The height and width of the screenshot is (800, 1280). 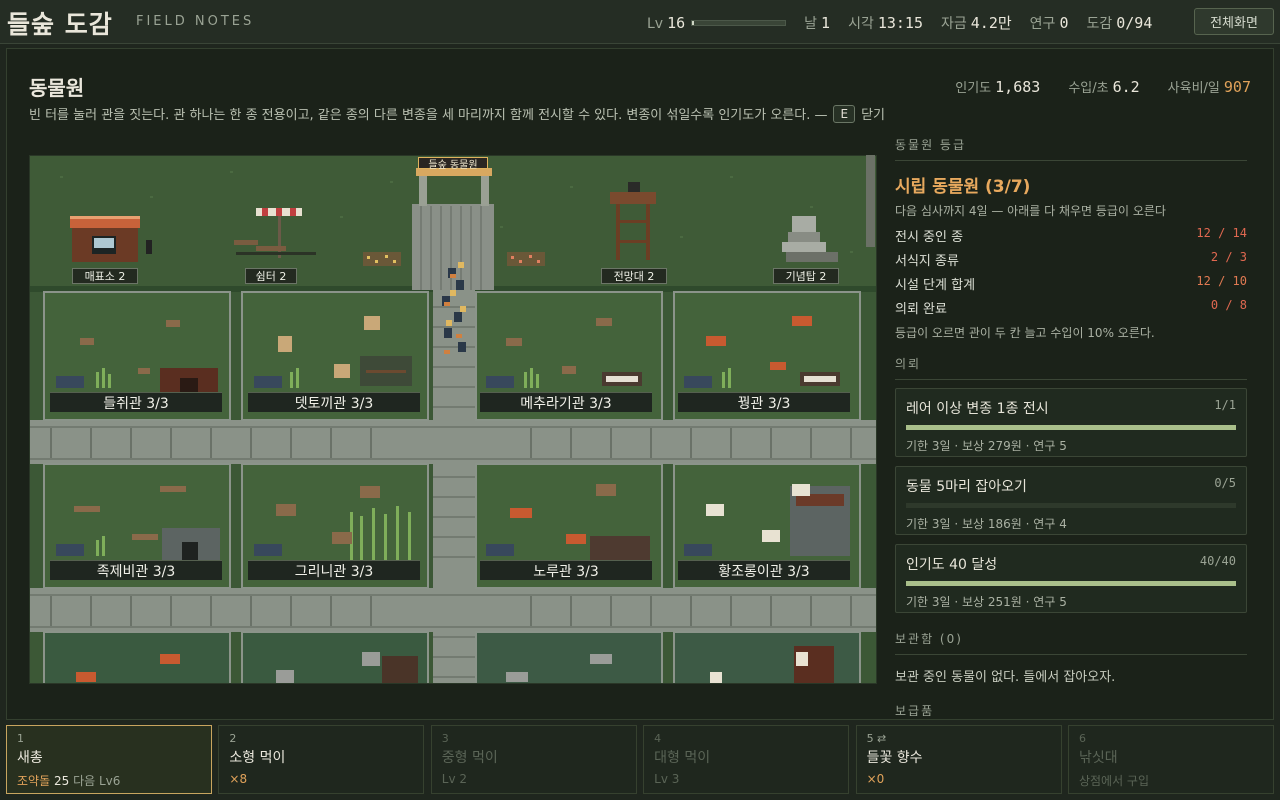 What do you see at coordinates (195, 21) in the screenshot?
I see `game-subtitle: FIELD NOTES` at bounding box center [195, 21].